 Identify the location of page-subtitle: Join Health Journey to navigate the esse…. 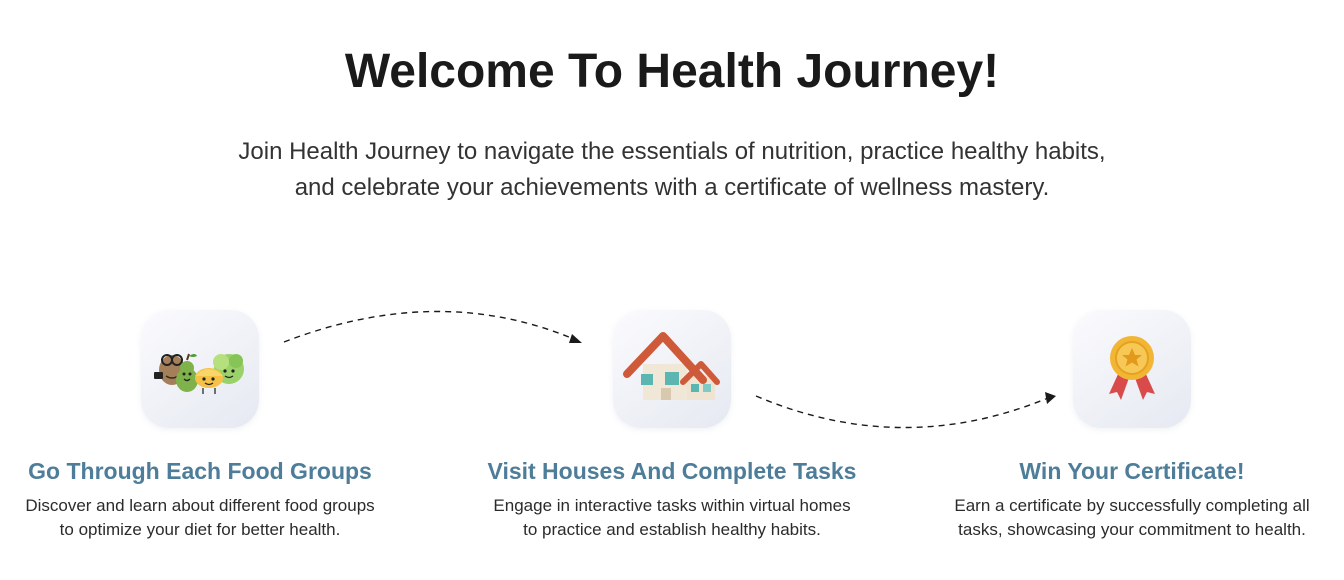
(672, 170).